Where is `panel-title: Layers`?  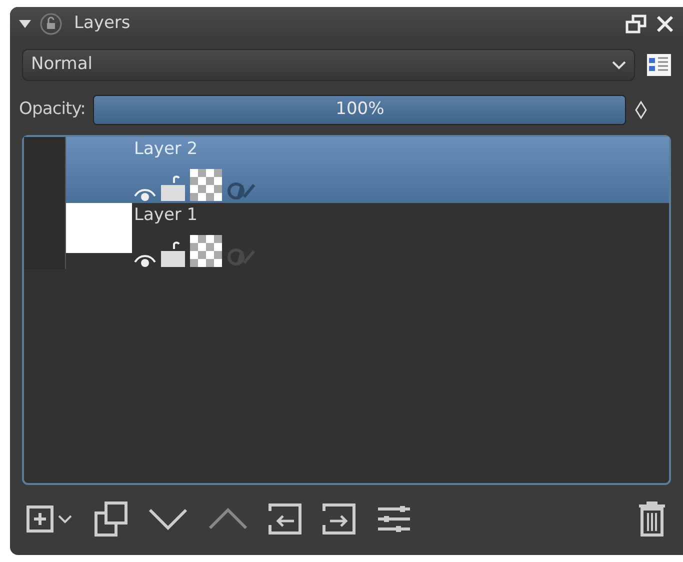 panel-title: Layers is located at coordinates (102, 24).